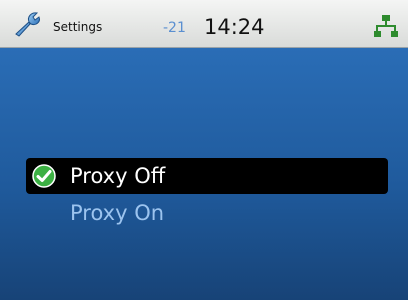 Image resolution: width=408 pixels, height=300 pixels. Describe the element at coordinates (117, 213) in the screenshot. I see `menu-item-label: Proxy On` at that location.